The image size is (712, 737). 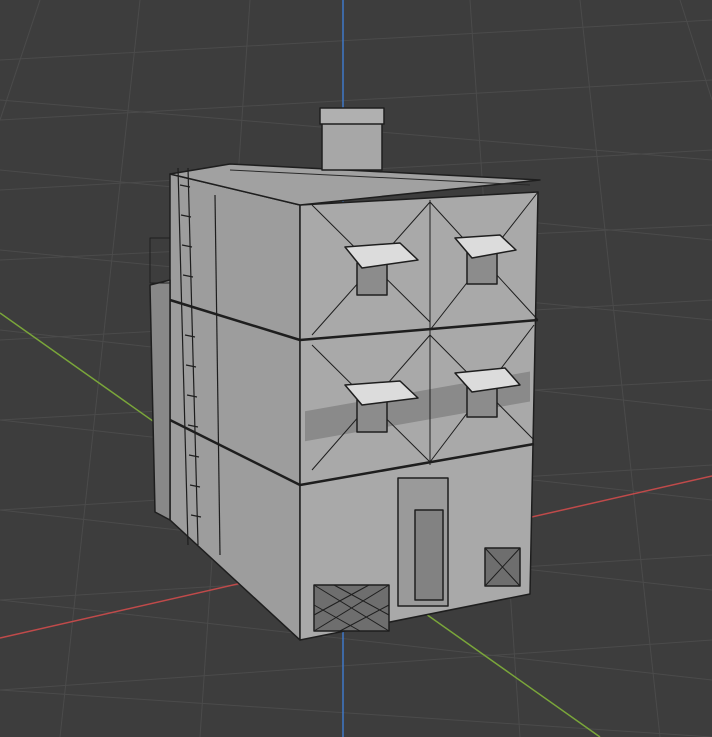 I want to click on lattice-panel-right, so click(x=502, y=567).